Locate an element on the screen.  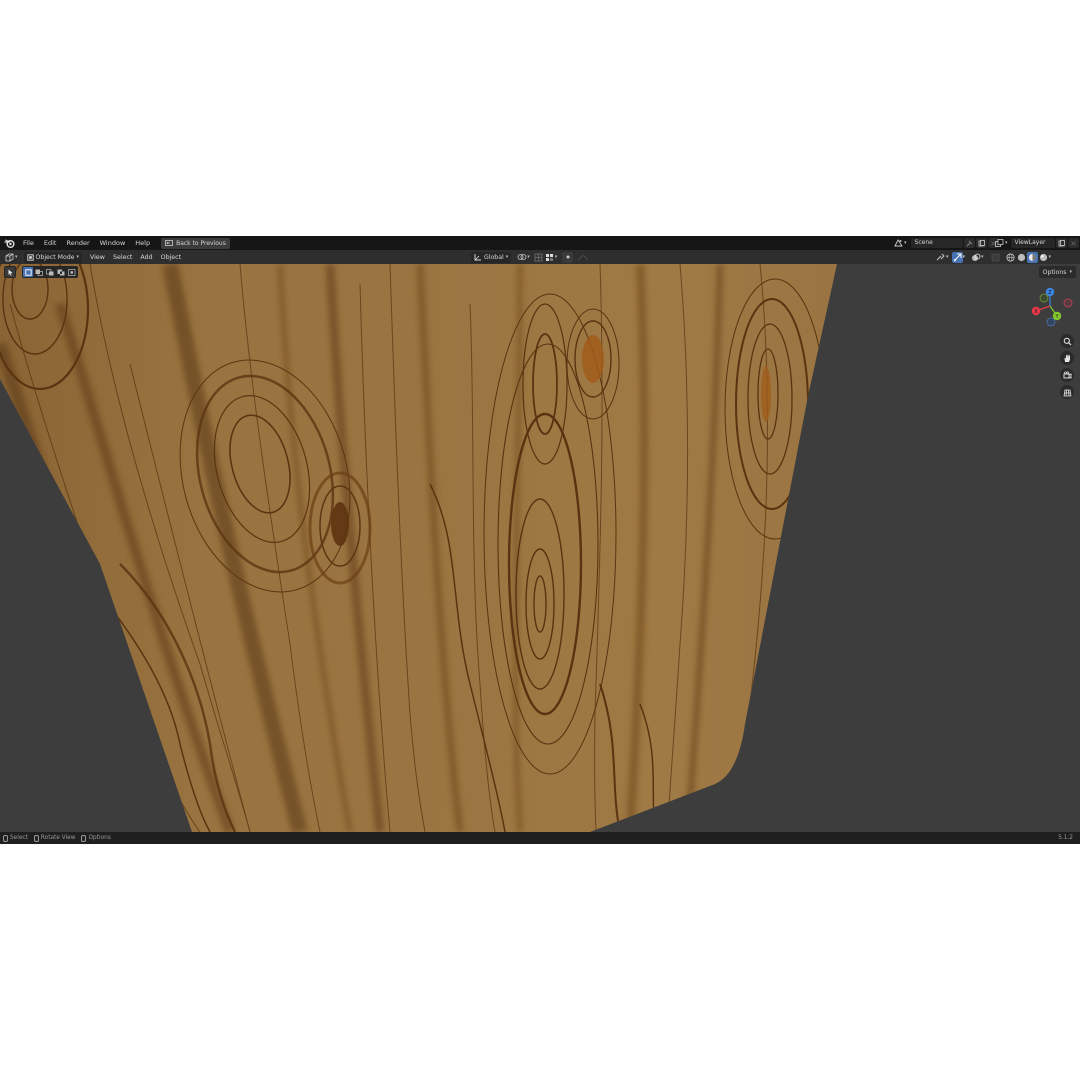
options-dropdown: Options ▾ is located at coordinates (1057, 272).